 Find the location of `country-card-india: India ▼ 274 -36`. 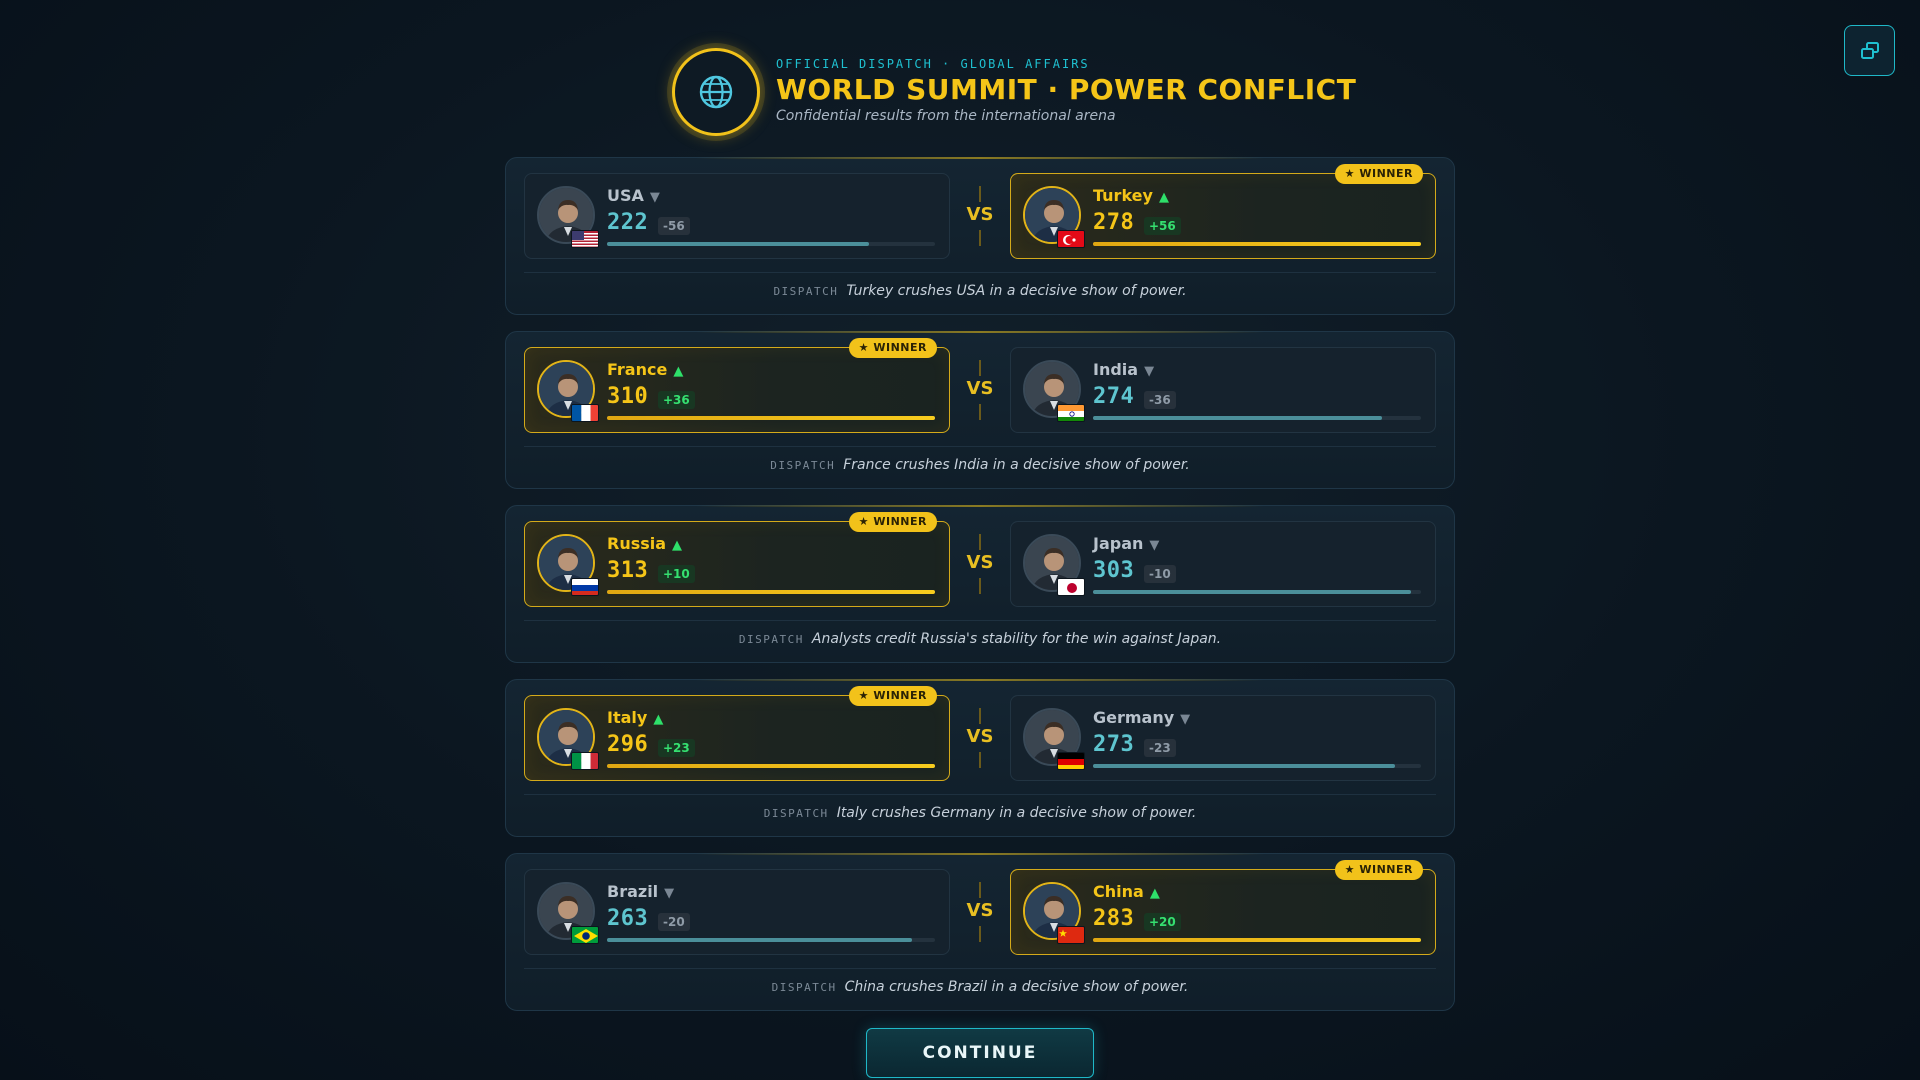

country-card-india: India ▼ 274 -36 is located at coordinates (1223, 390).